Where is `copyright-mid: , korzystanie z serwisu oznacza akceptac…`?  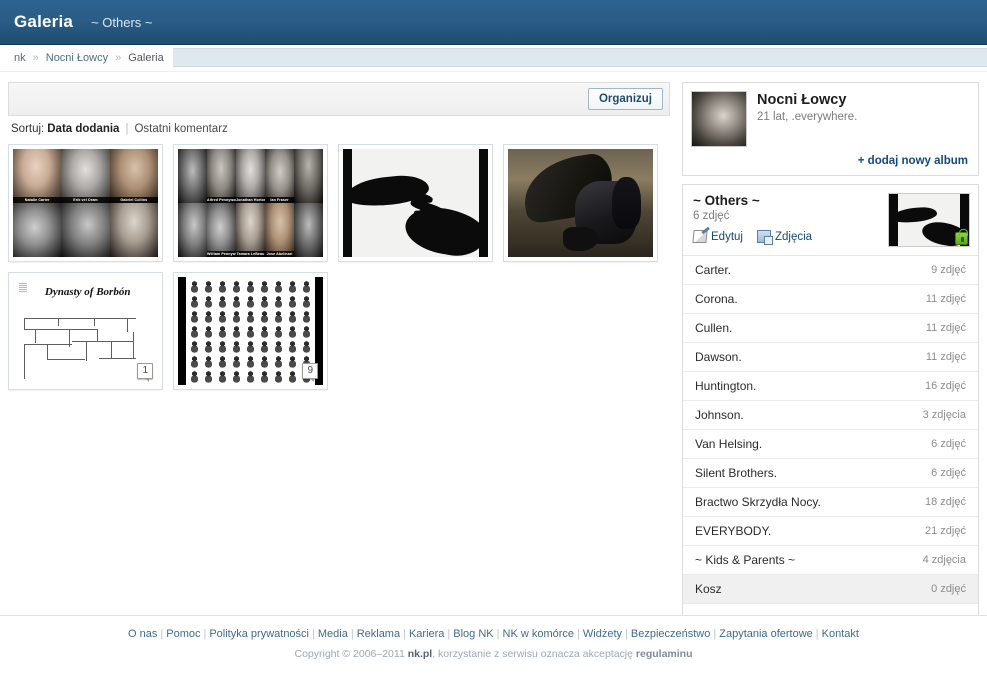 copyright-mid: , korzystanie z serwisu oznacza akceptac… is located at coordinates (534, 654).